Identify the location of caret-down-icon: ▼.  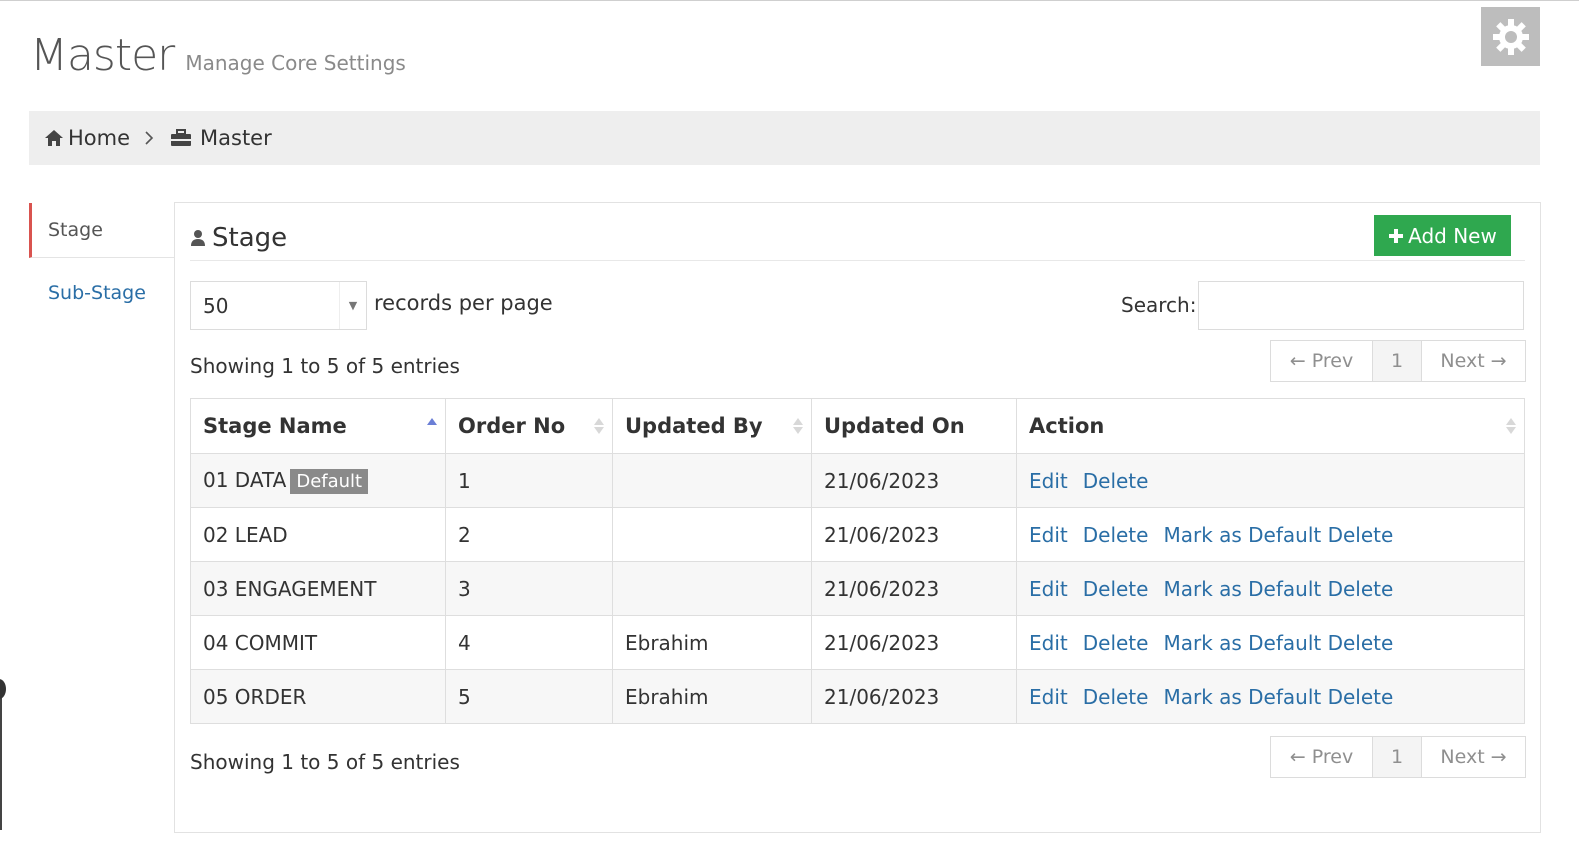
(352, 305).